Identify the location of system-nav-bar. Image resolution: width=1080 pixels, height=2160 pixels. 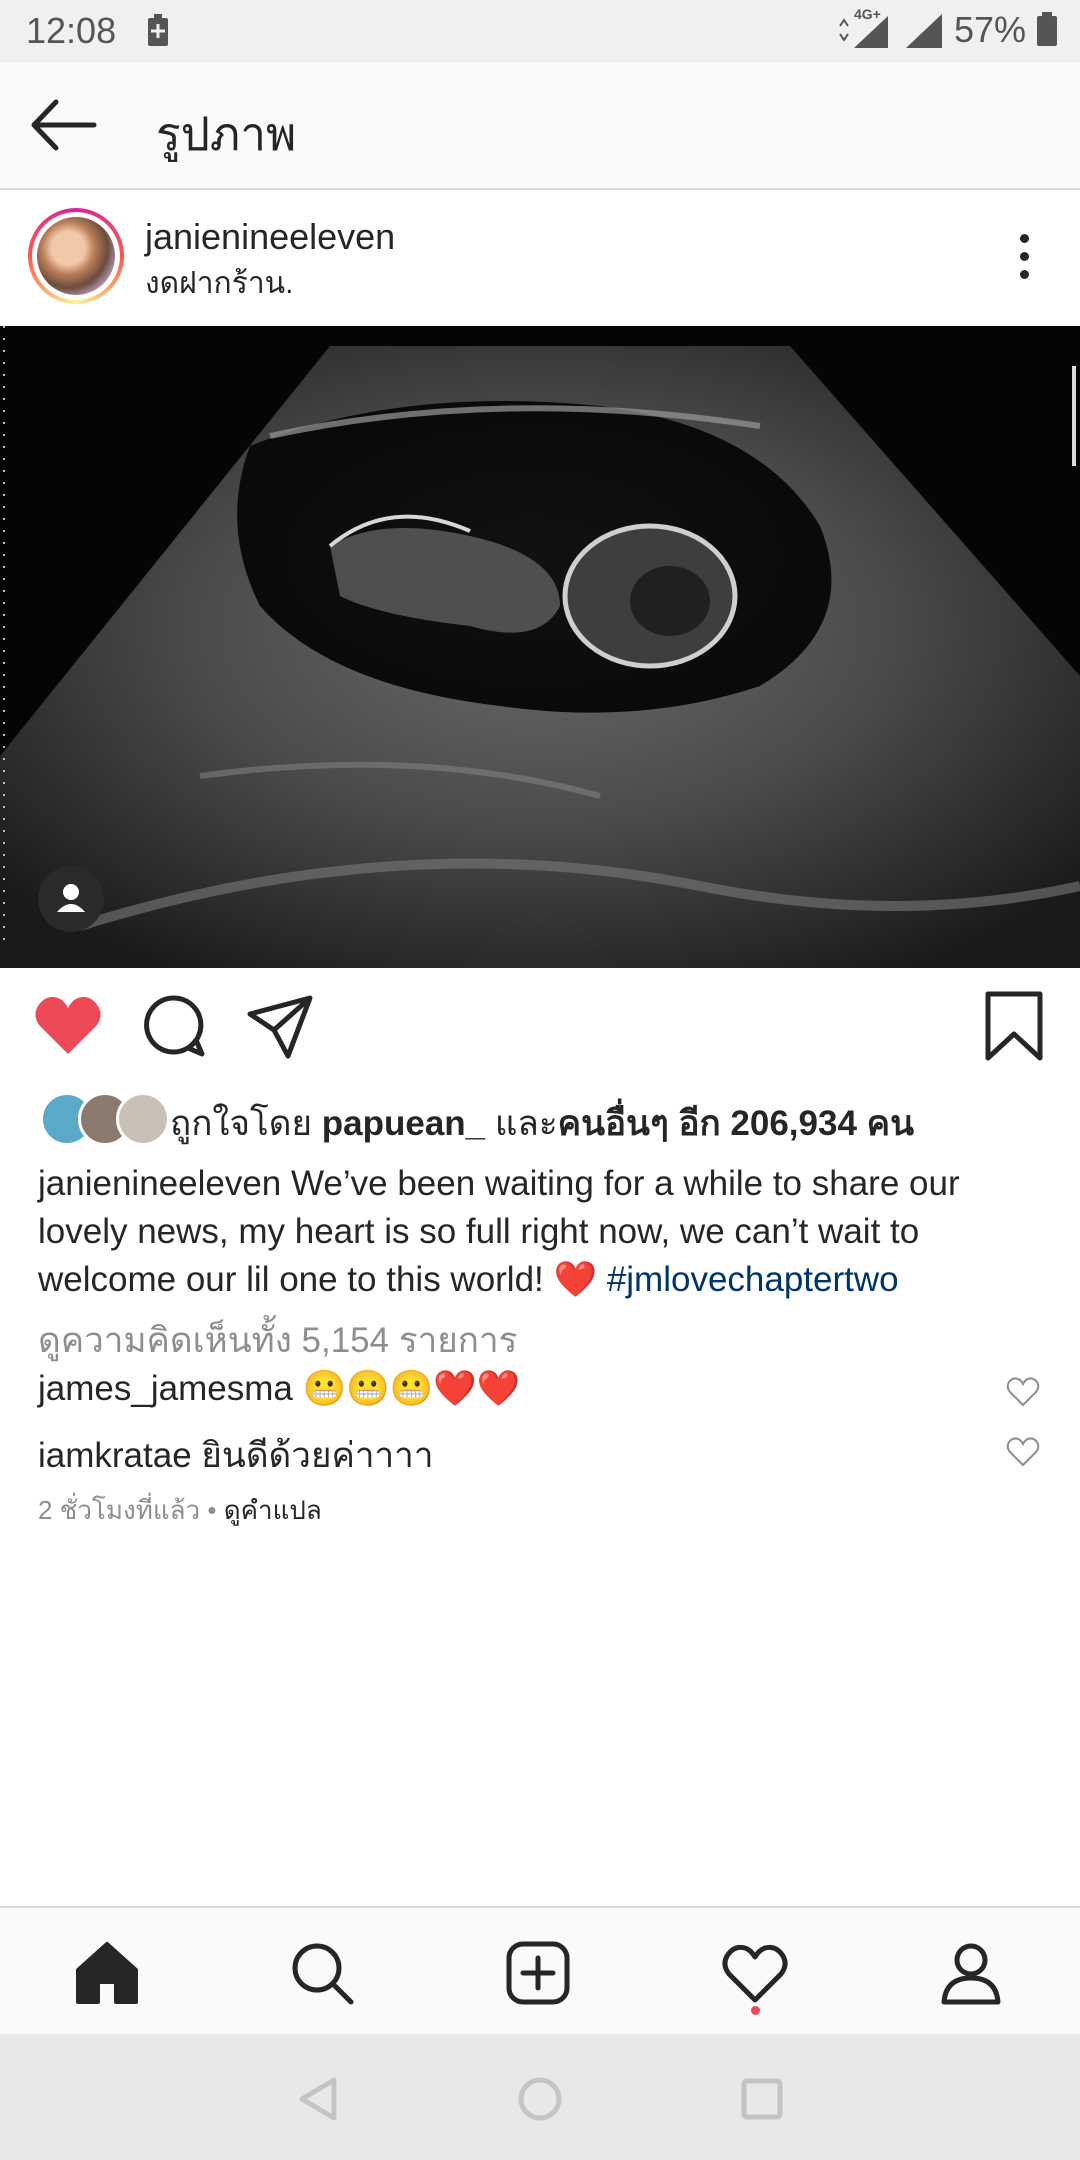
(540, 2097).